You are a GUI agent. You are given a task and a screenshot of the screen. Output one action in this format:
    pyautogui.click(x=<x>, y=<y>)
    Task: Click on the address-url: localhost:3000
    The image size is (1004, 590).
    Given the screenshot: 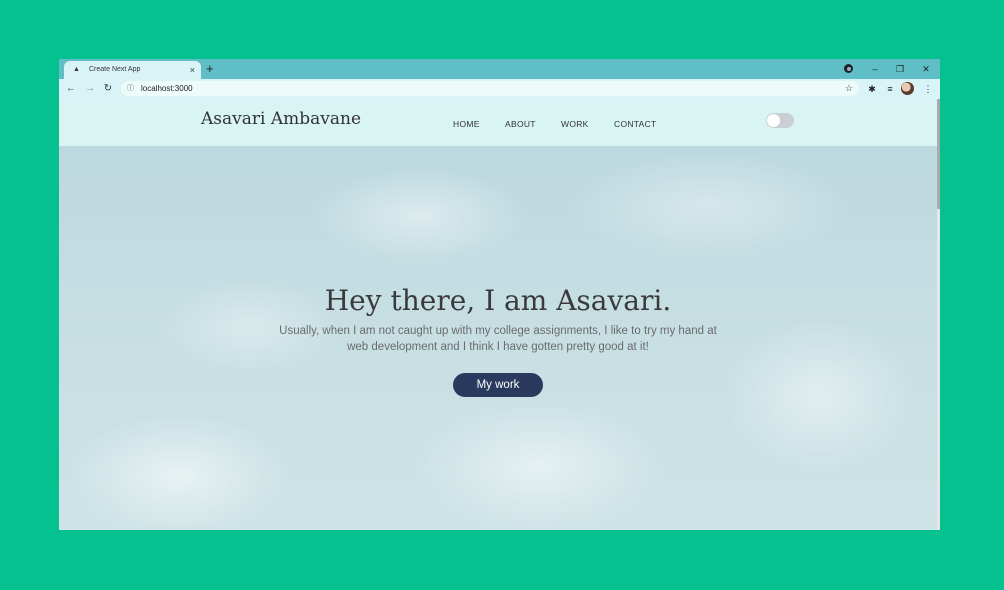 What is the action you would take?
    pyautogui.click(x=167, y=88)
    